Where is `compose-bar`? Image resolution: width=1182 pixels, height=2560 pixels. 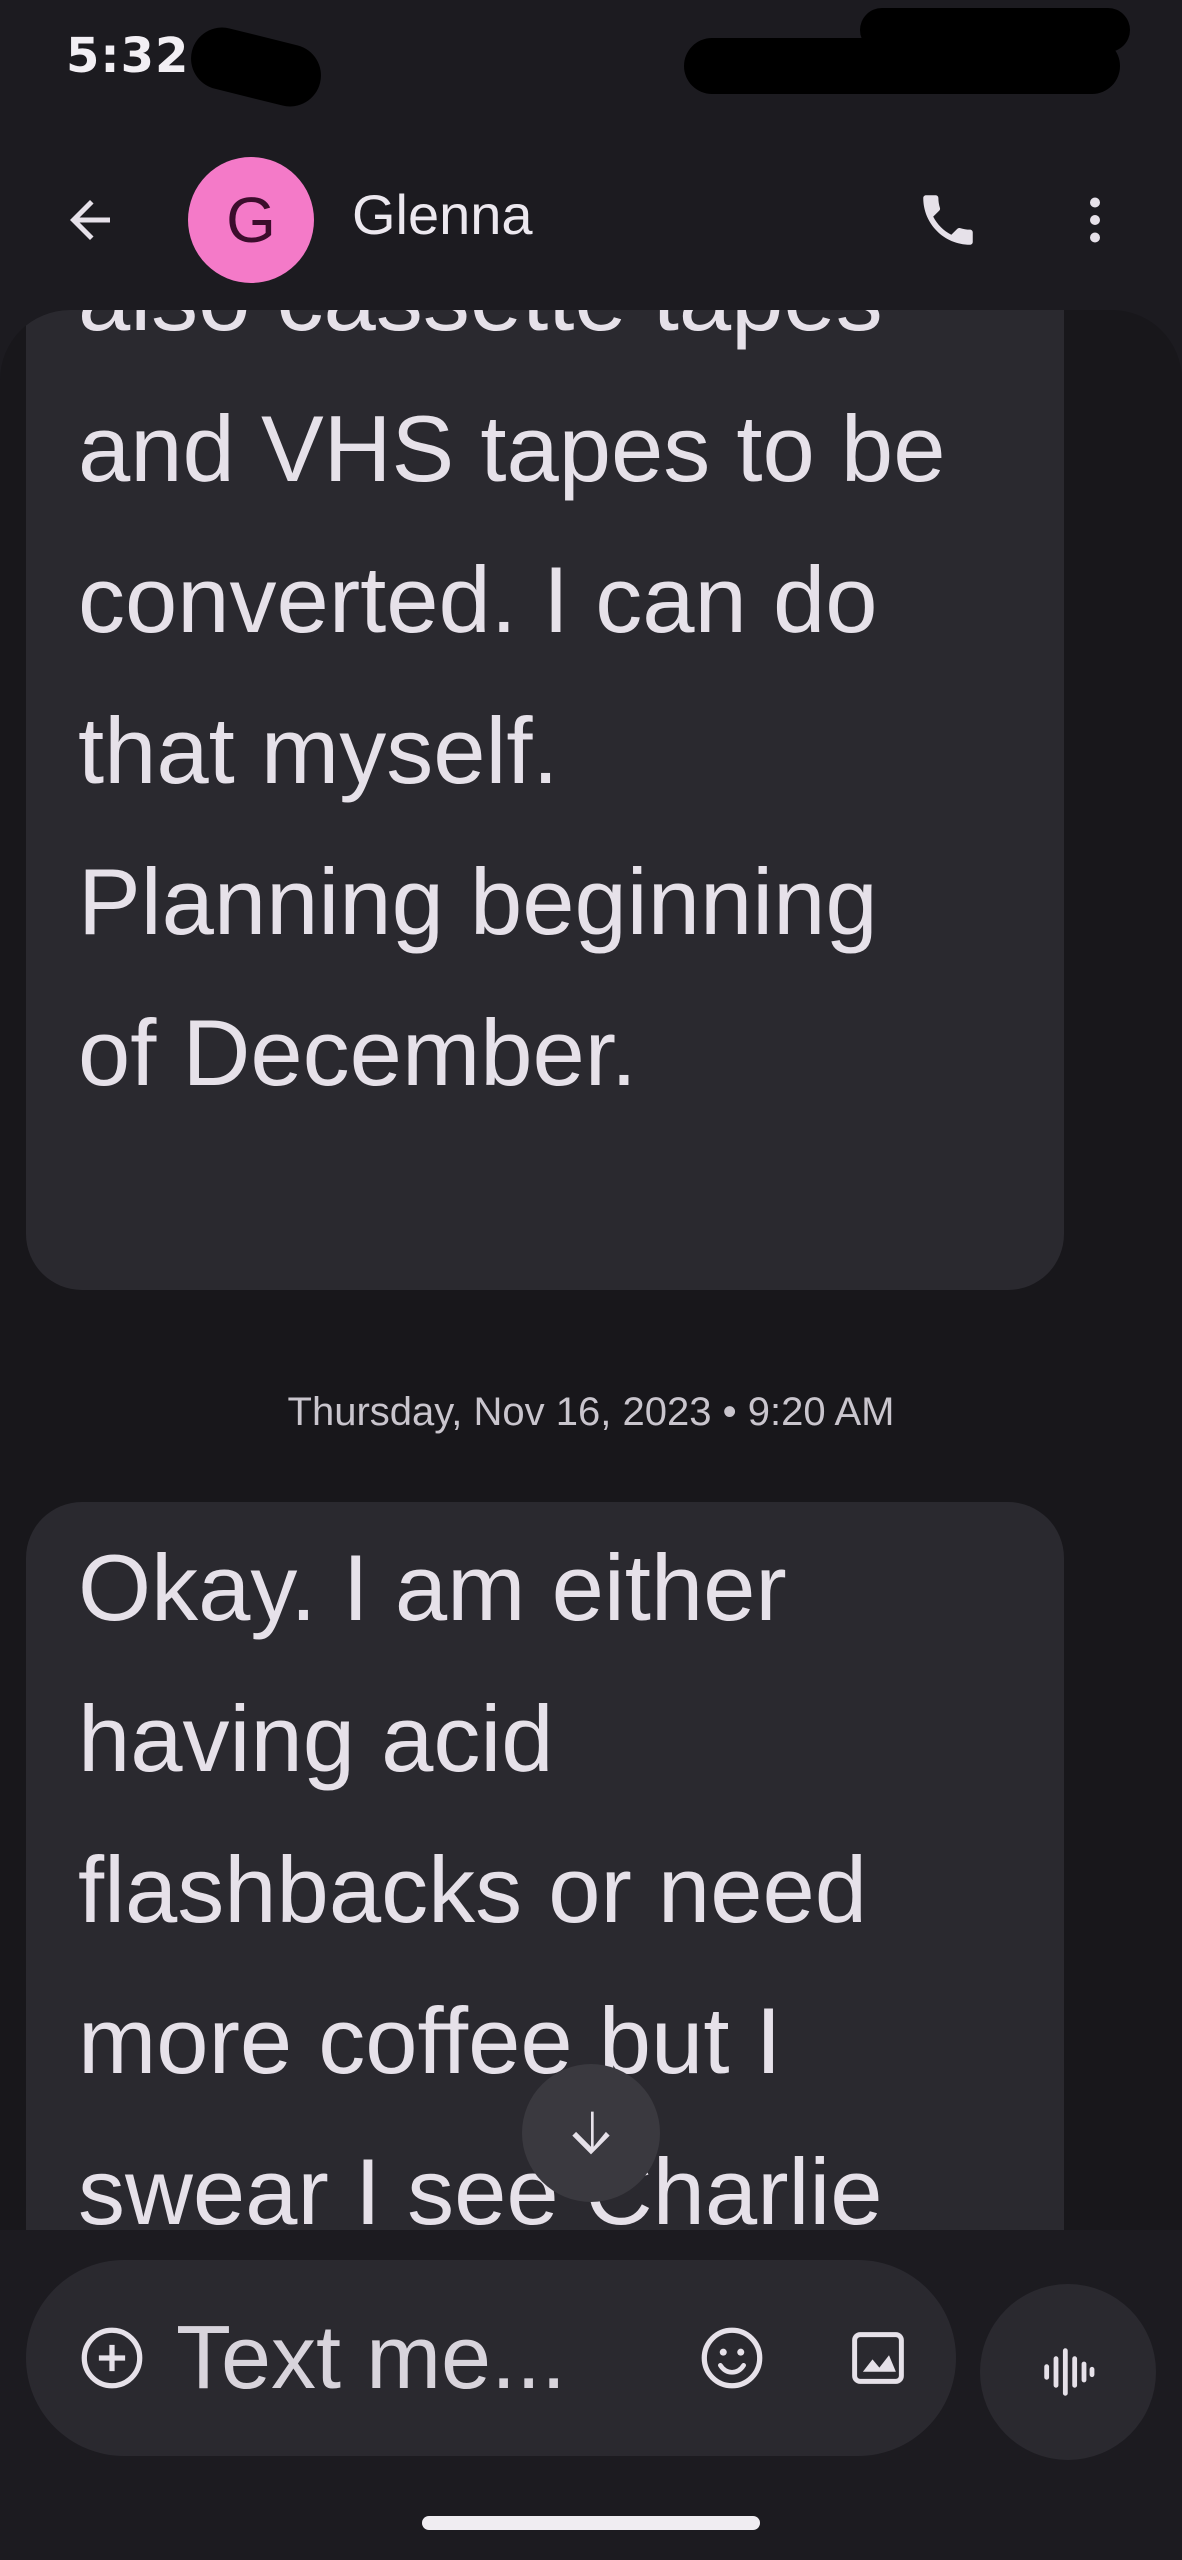 compose-bar is located at coordinates (591, 2395).